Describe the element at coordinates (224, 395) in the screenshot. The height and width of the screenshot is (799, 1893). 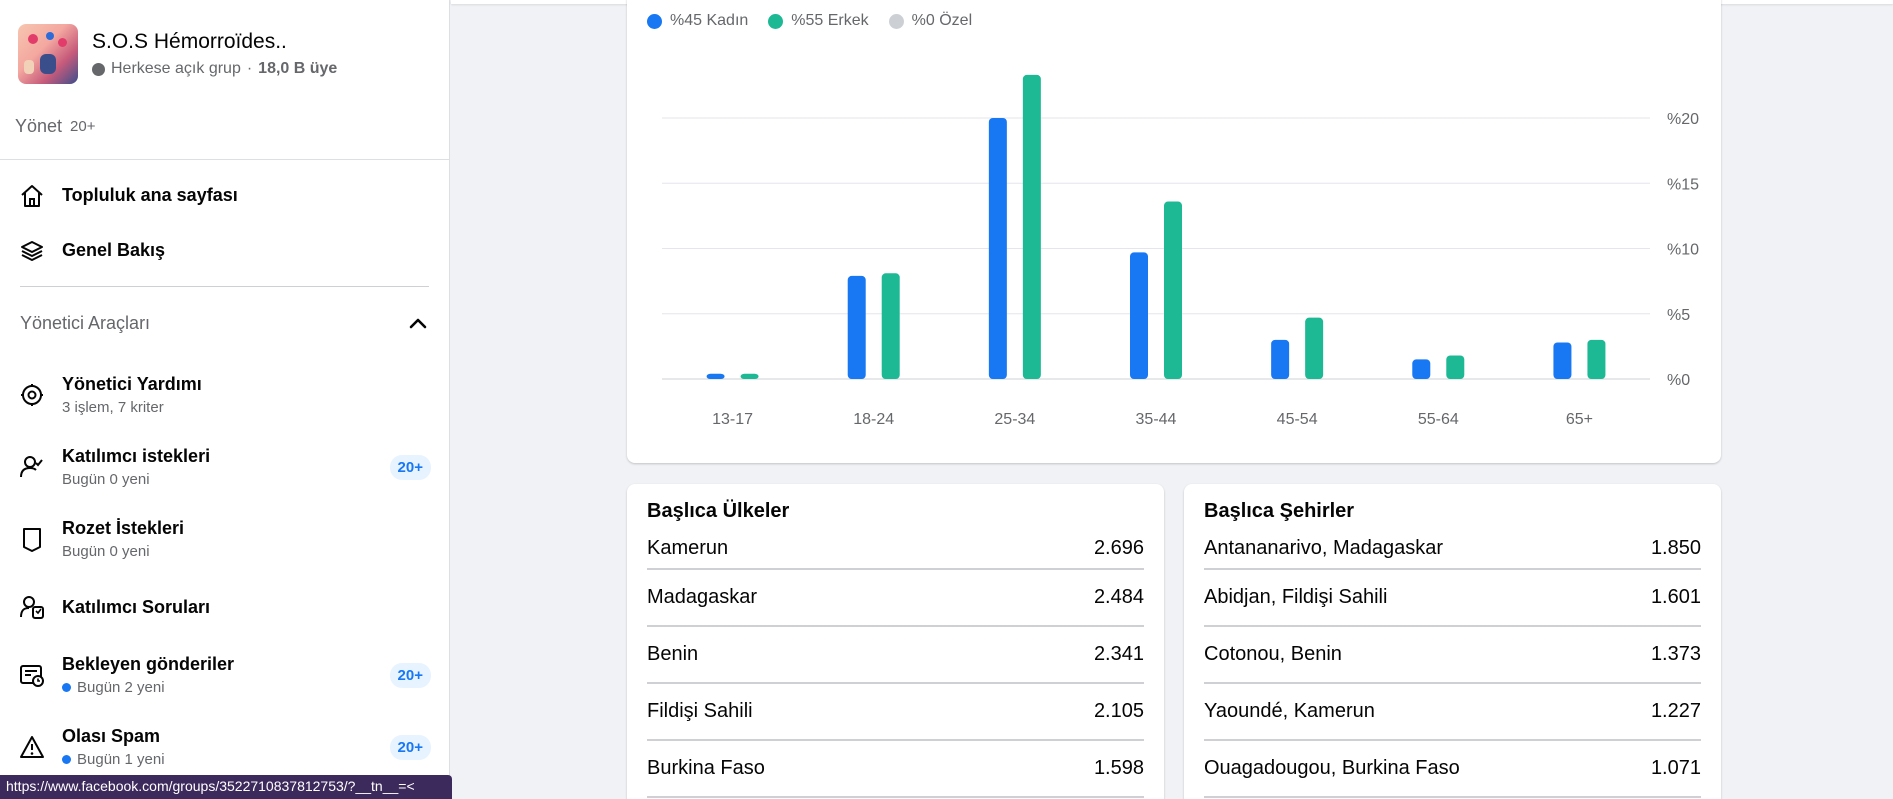
I see `admin-tool-assistant: Yönetici Yardımı 3 işlem, 7 kriter` at that location.